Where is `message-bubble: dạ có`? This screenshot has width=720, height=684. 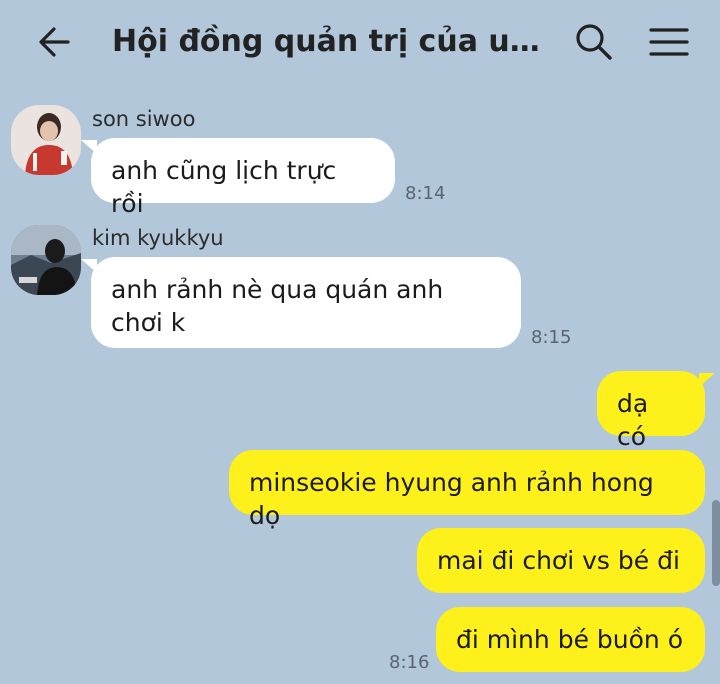 message-bubble: dạ có is located at coordinates (656, 411).